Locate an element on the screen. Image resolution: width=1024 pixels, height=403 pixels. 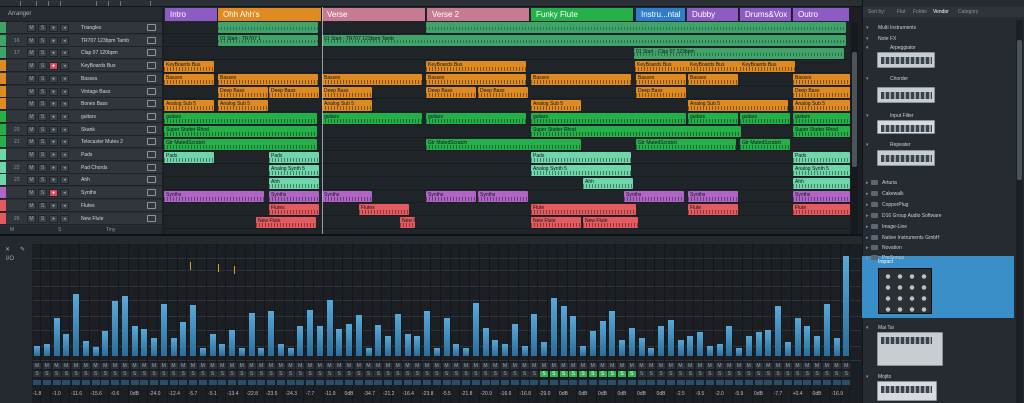
browser-item: ▸ Arturia is located at coordinates (941, 182).